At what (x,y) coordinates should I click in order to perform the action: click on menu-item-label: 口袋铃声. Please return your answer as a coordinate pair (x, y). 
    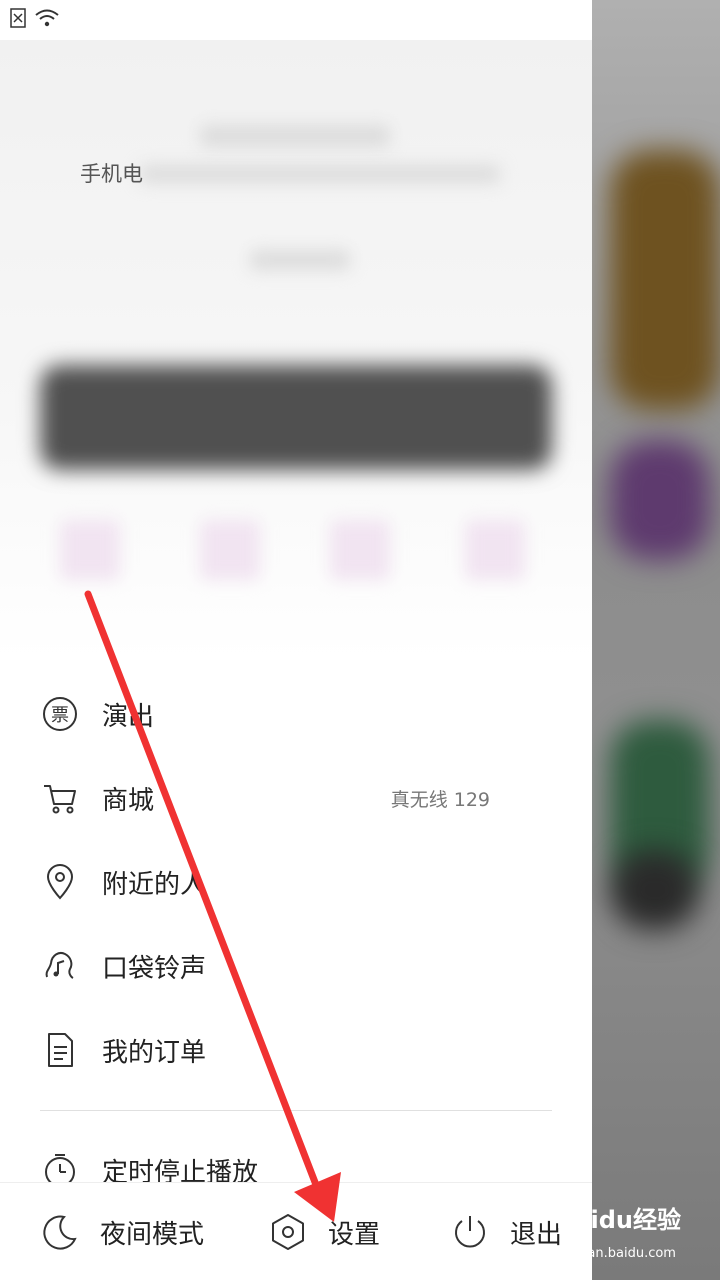
    Looking at the image, I should click on (154, 968).